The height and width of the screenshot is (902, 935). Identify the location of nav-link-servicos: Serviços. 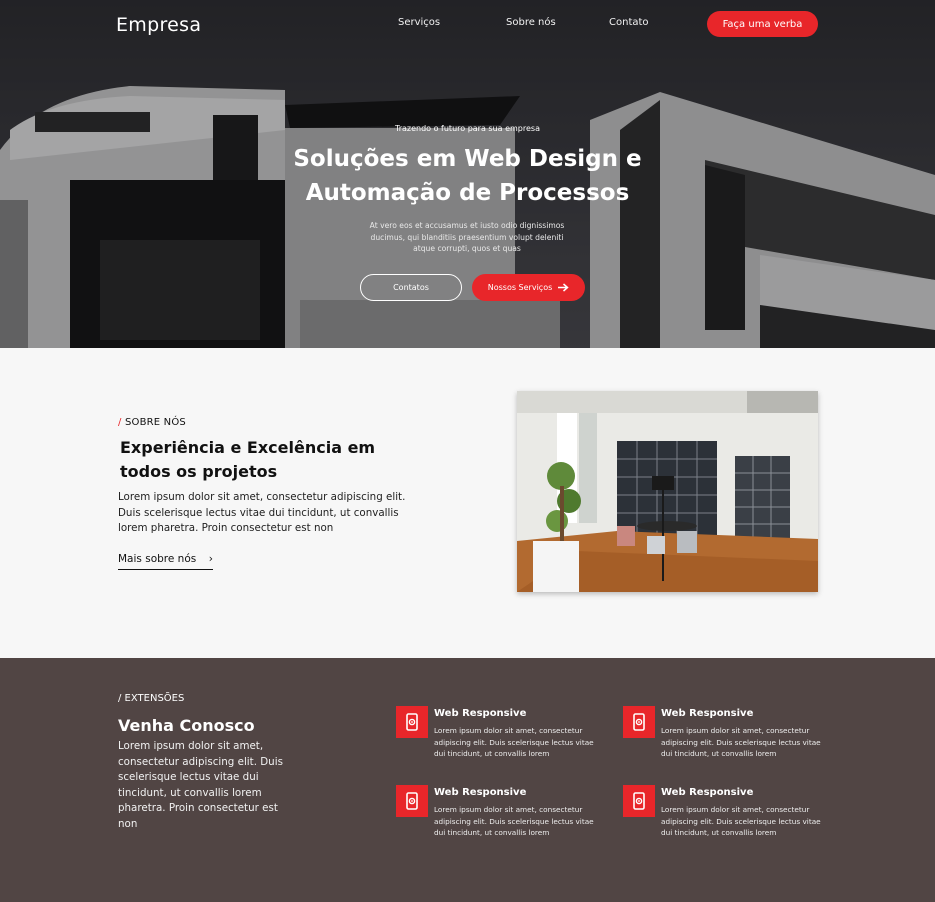
(419, 22).